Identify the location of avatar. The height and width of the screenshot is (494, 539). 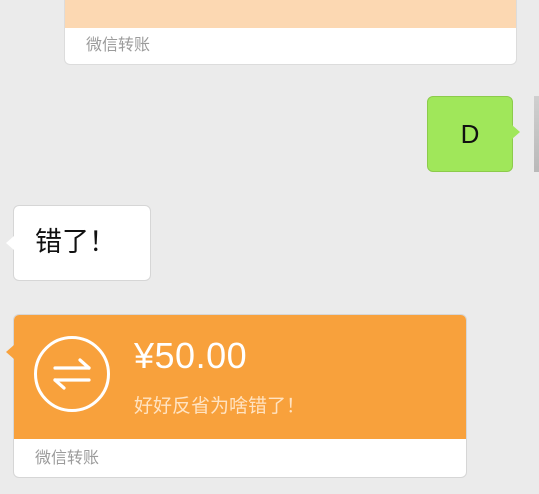
(536, 134).